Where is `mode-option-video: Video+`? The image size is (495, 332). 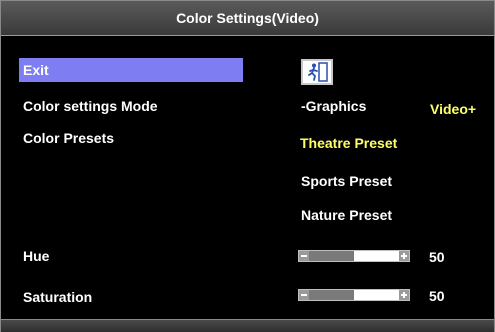 mode-option-video: Video+ is located at coordinates (453, 109).